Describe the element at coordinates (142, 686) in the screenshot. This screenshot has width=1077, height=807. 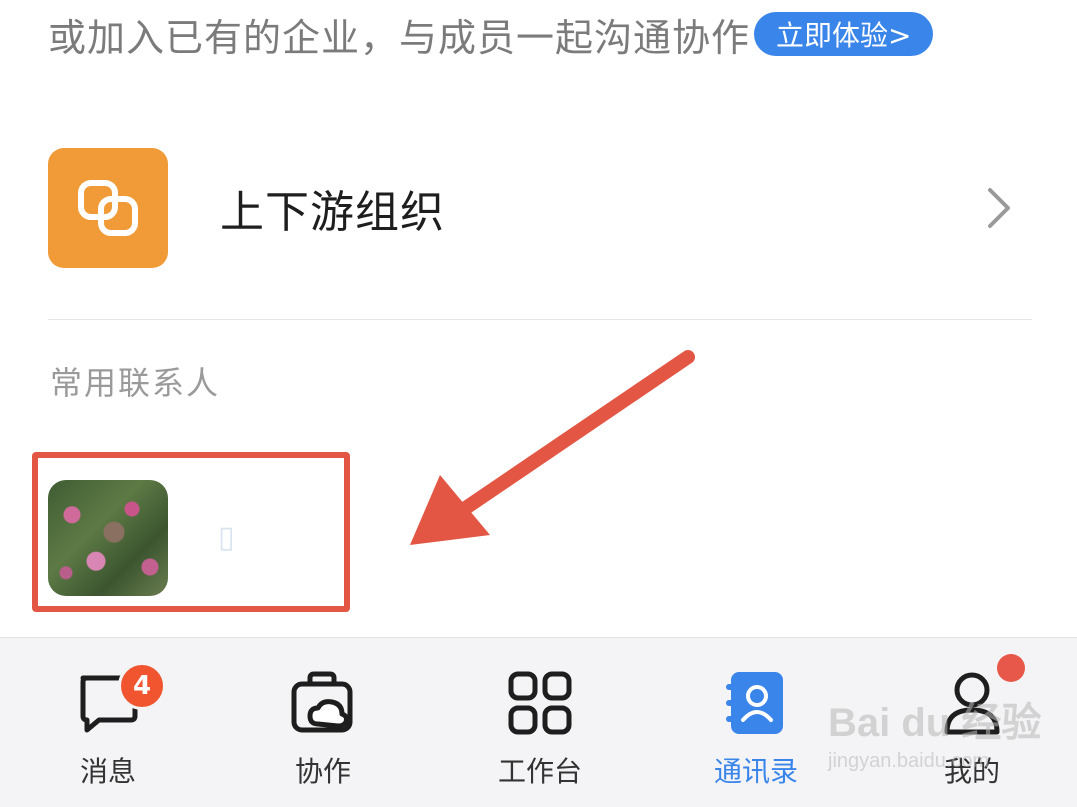
I see `messages-unread-badge: 4` at that location.